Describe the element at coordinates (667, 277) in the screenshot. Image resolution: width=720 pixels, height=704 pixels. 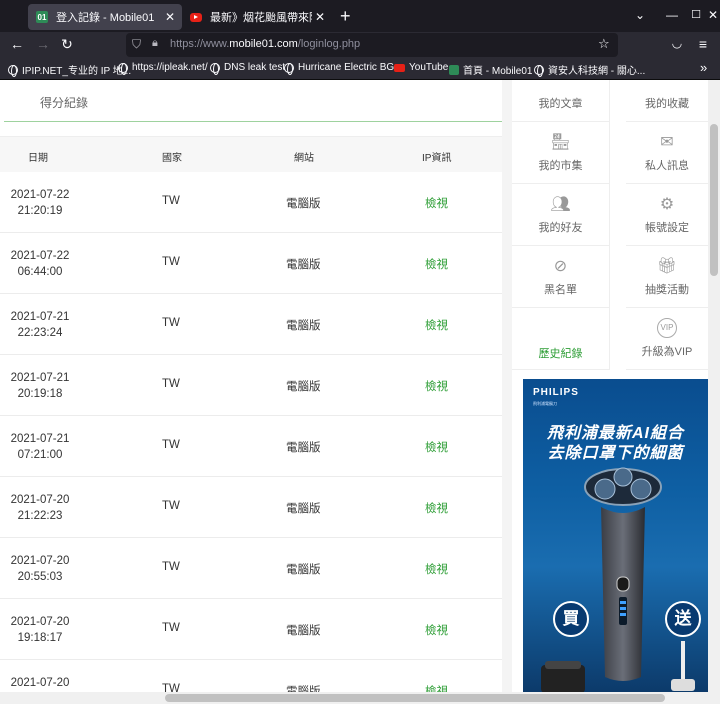
I see `sidebar-item-7: 🎁︎ 抽獎活動` at that location.